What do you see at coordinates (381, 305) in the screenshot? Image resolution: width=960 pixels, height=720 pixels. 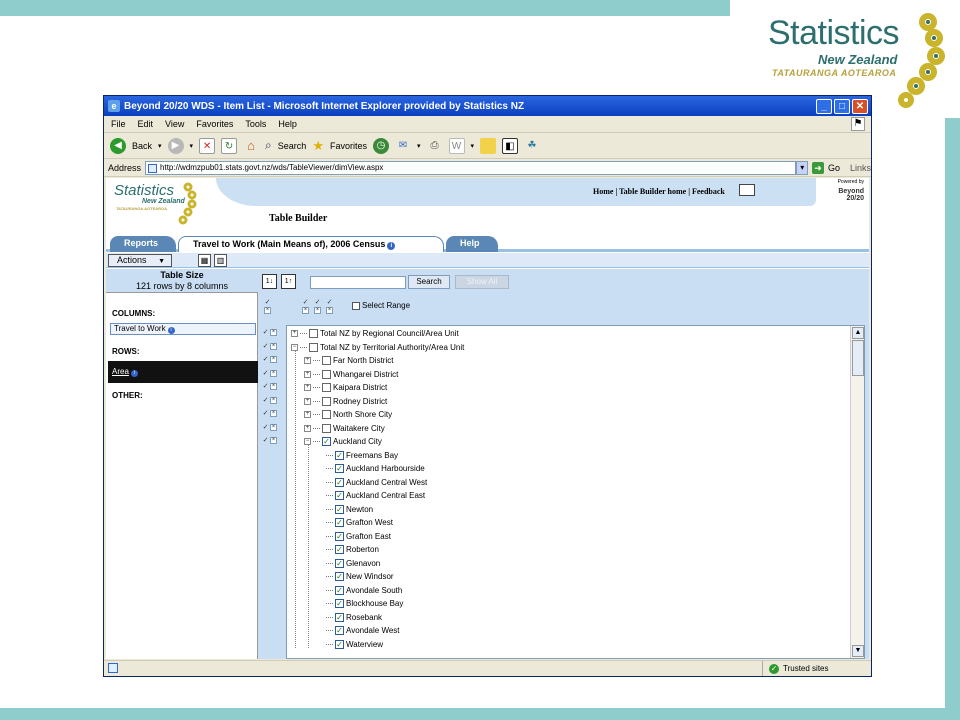 I see `select-range: Select Range` at bounding box center [381, 305].